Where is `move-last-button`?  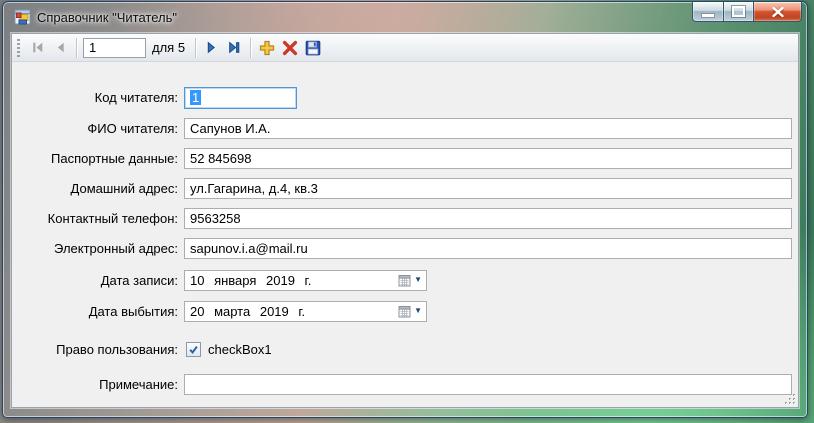 move-last-button is located at coordinates (234, 47).